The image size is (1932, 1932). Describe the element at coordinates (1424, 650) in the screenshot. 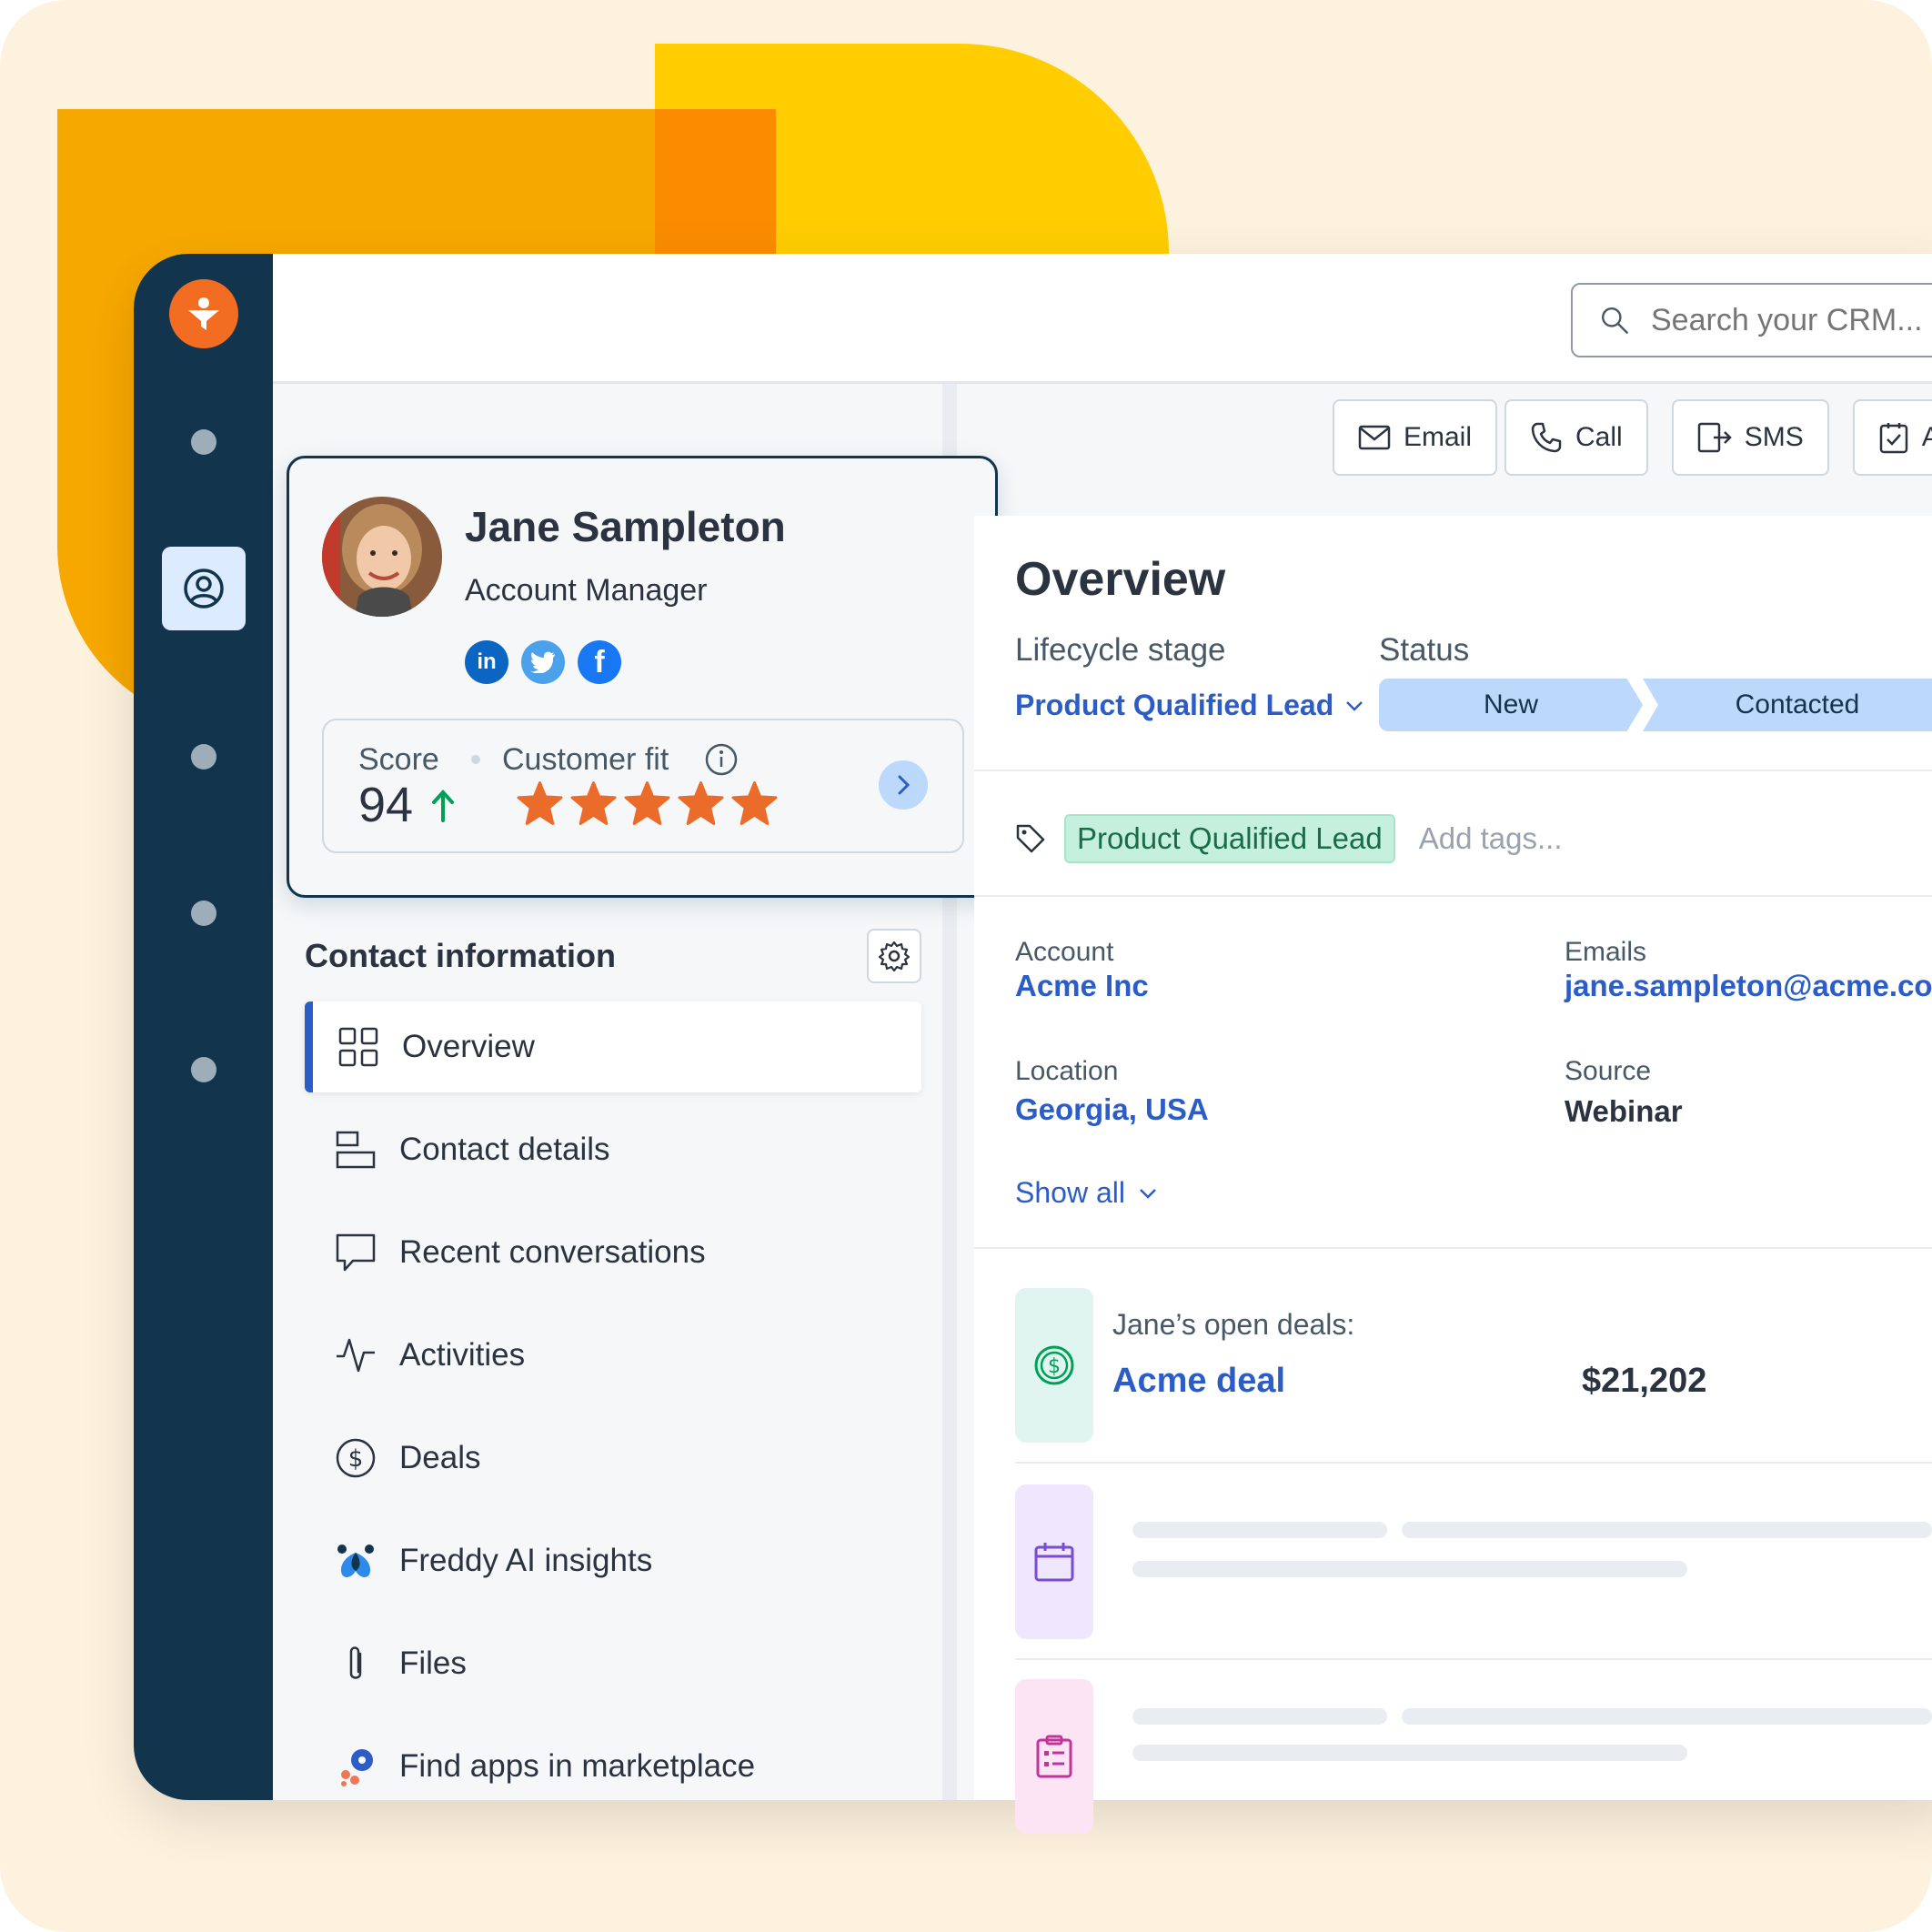

I see `status-label: Status` at that location.